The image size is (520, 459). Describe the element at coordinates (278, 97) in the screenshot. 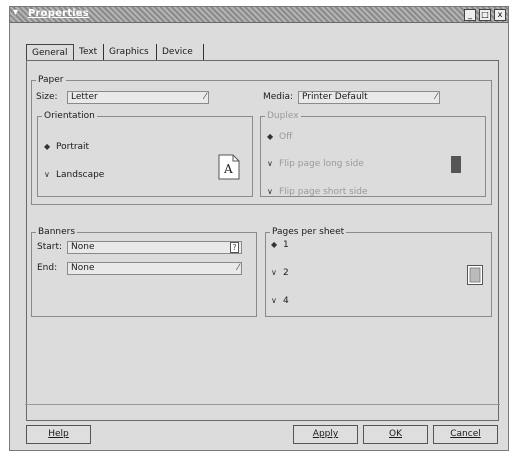

I see `media-label: Media:` at that location.